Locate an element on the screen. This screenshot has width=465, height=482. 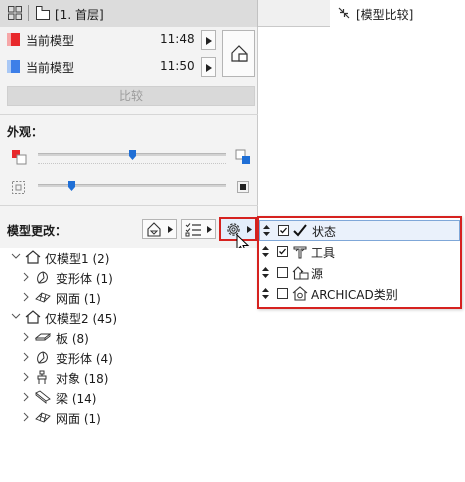
red-overlay-icon is located at coordinates (19, 158).